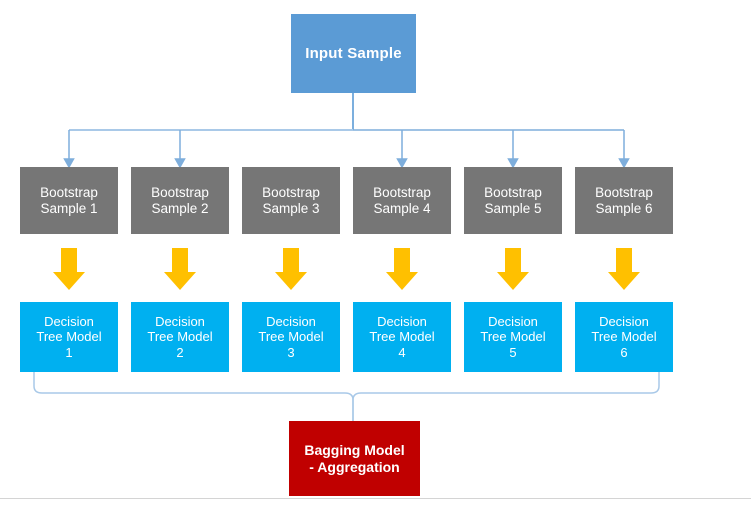 The height and width of the screenshot is (506, 751). I want to click on decision-tree-label-6: Decision Tree Model 6, so click(624, 337).